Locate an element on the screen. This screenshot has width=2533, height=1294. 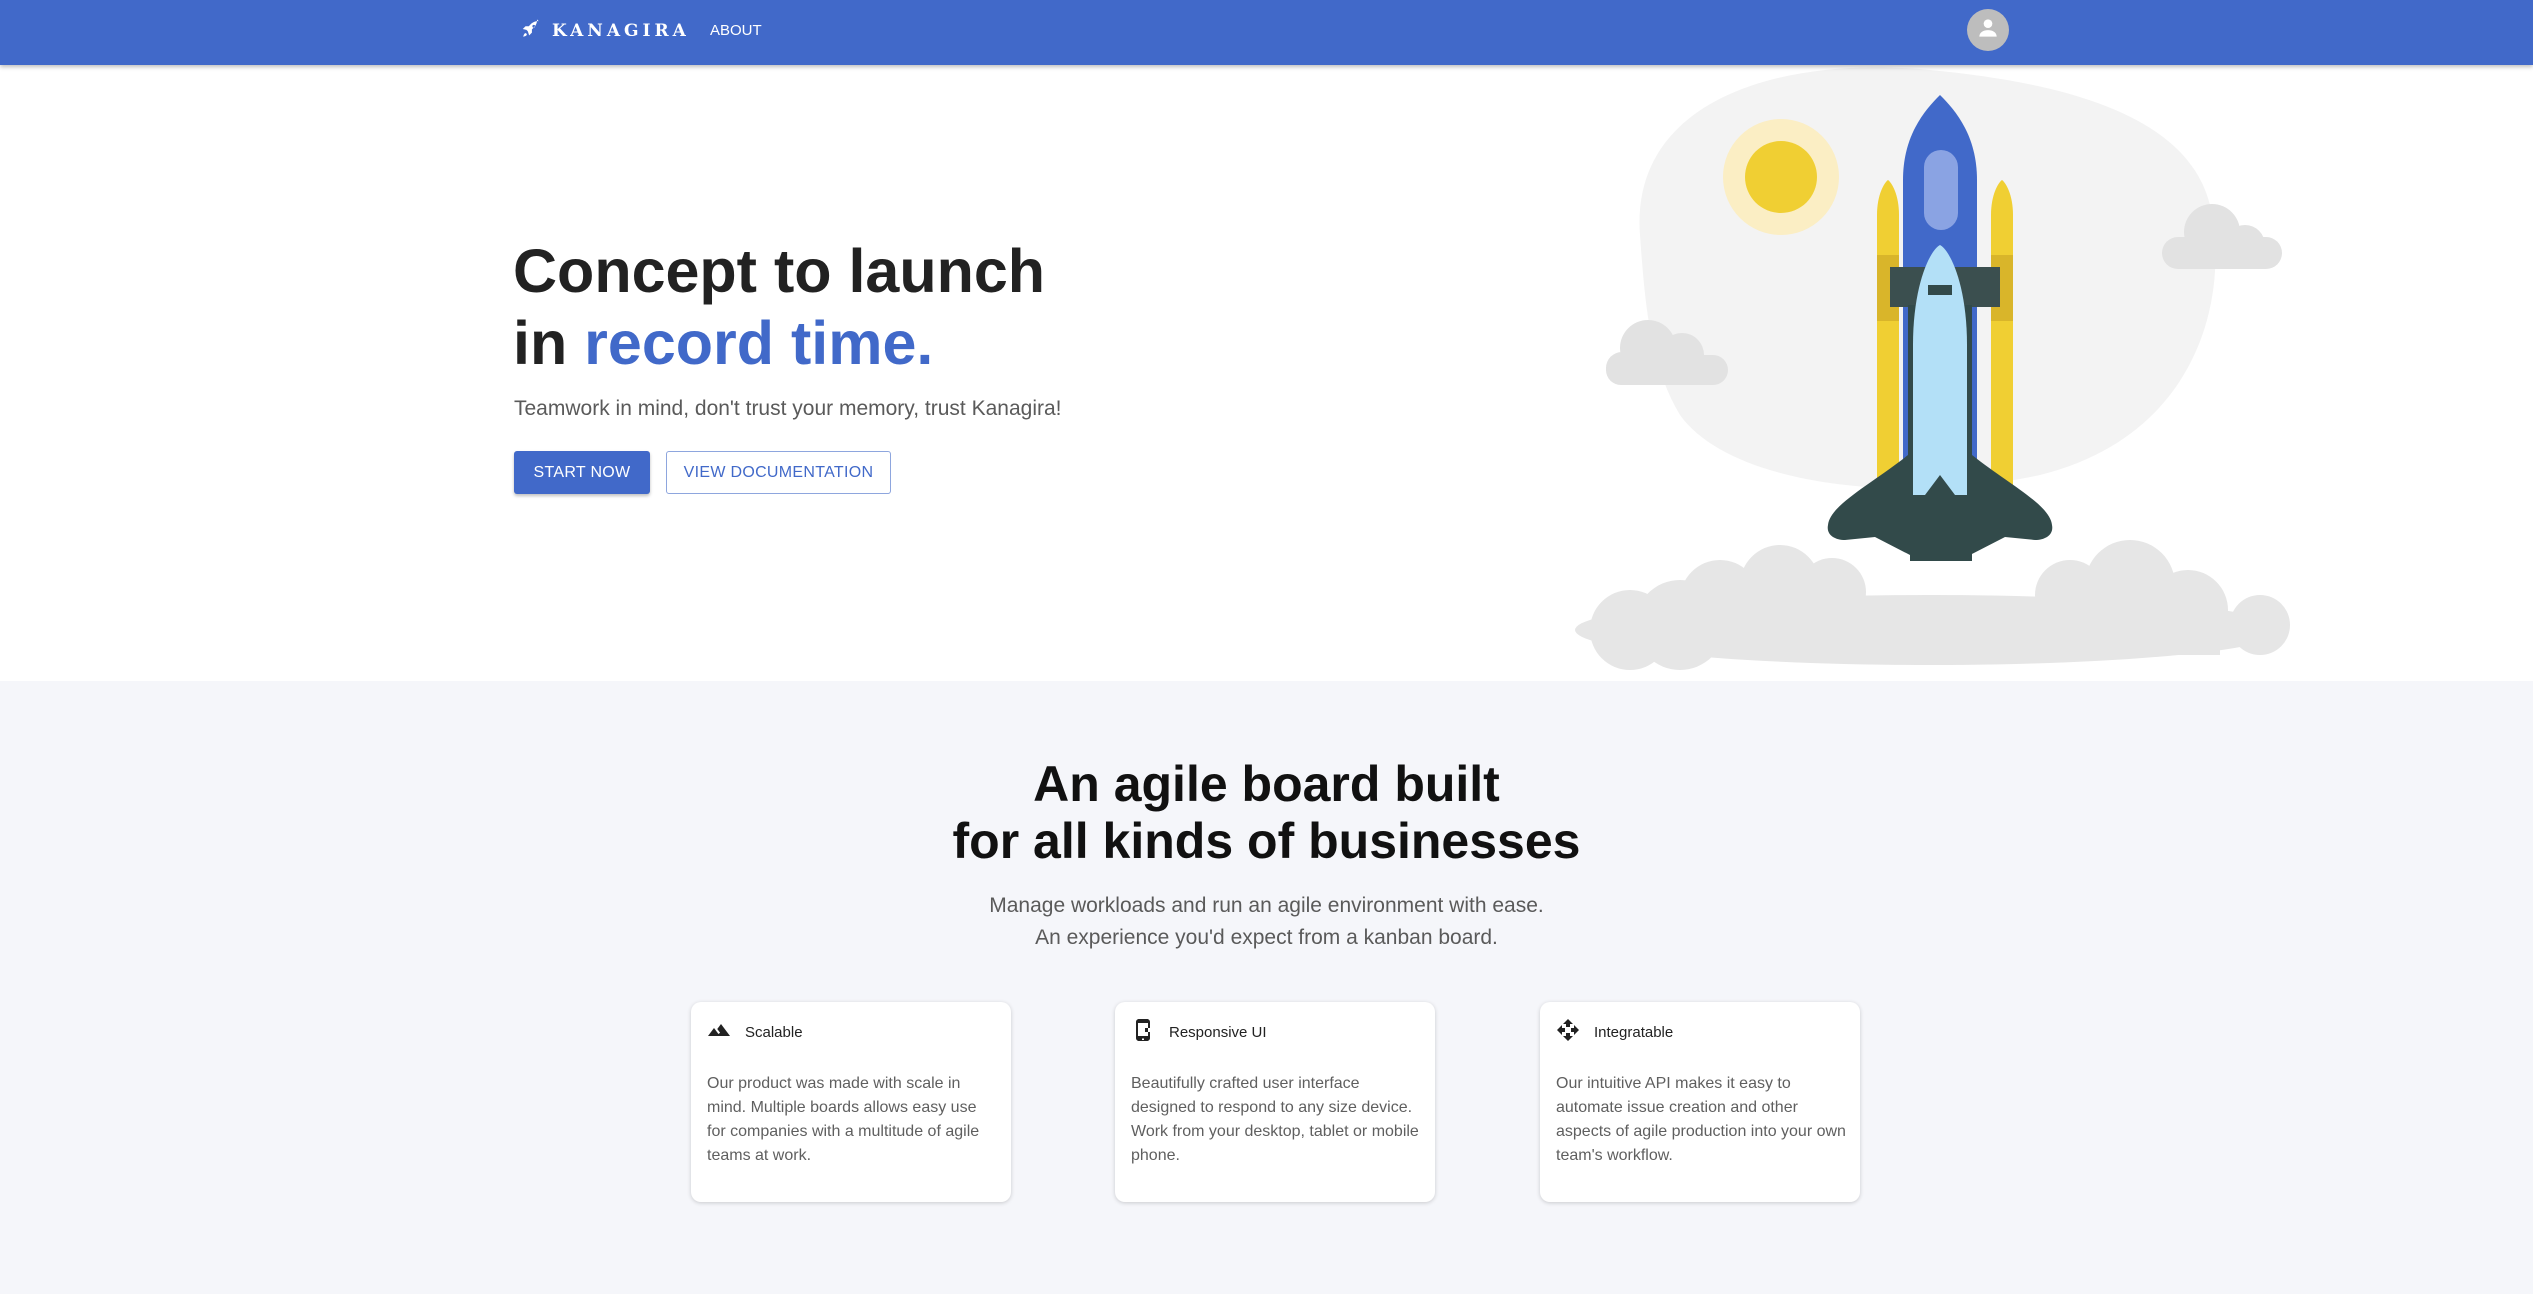
shuttle-engine is located at coordinates (1941, 548).